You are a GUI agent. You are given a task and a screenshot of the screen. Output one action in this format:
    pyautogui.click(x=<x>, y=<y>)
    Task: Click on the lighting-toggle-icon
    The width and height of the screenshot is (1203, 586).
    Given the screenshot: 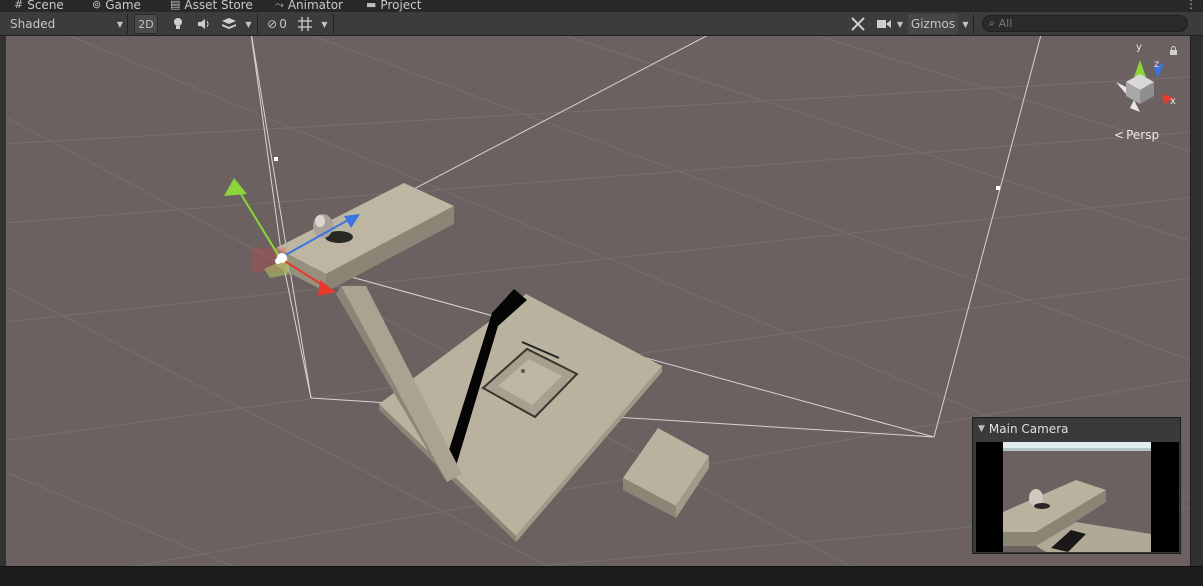 What is the action you would take?
    pyautogui.click(x=178, y=24)
    